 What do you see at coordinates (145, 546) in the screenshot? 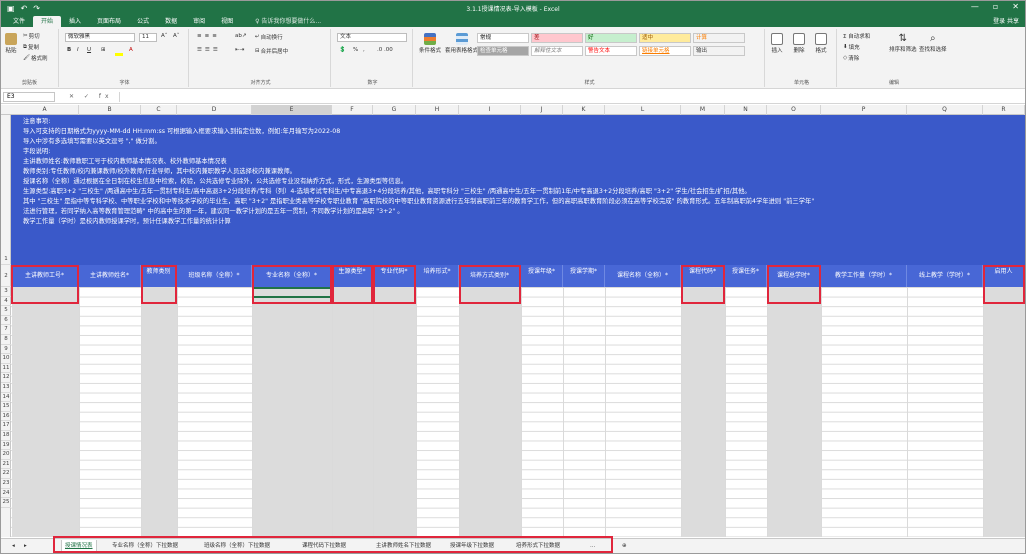
I see `sheet-tab: 专业名称（全称）下拉数据` at bounding box center [145, 546].